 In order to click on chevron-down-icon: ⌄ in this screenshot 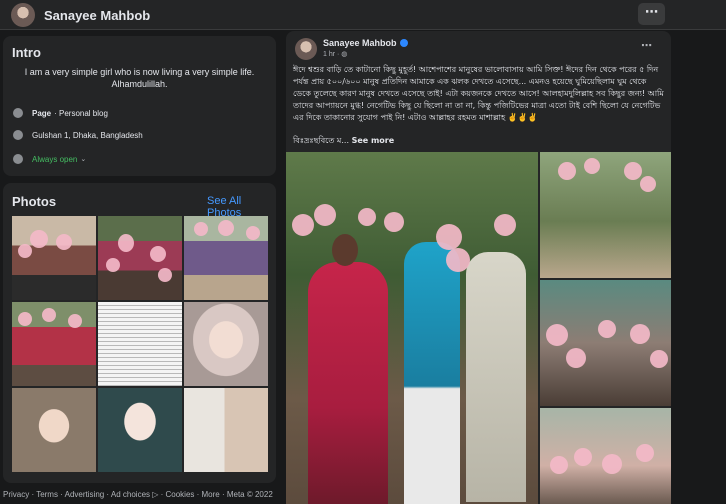, I will do `click(83, 159)`.